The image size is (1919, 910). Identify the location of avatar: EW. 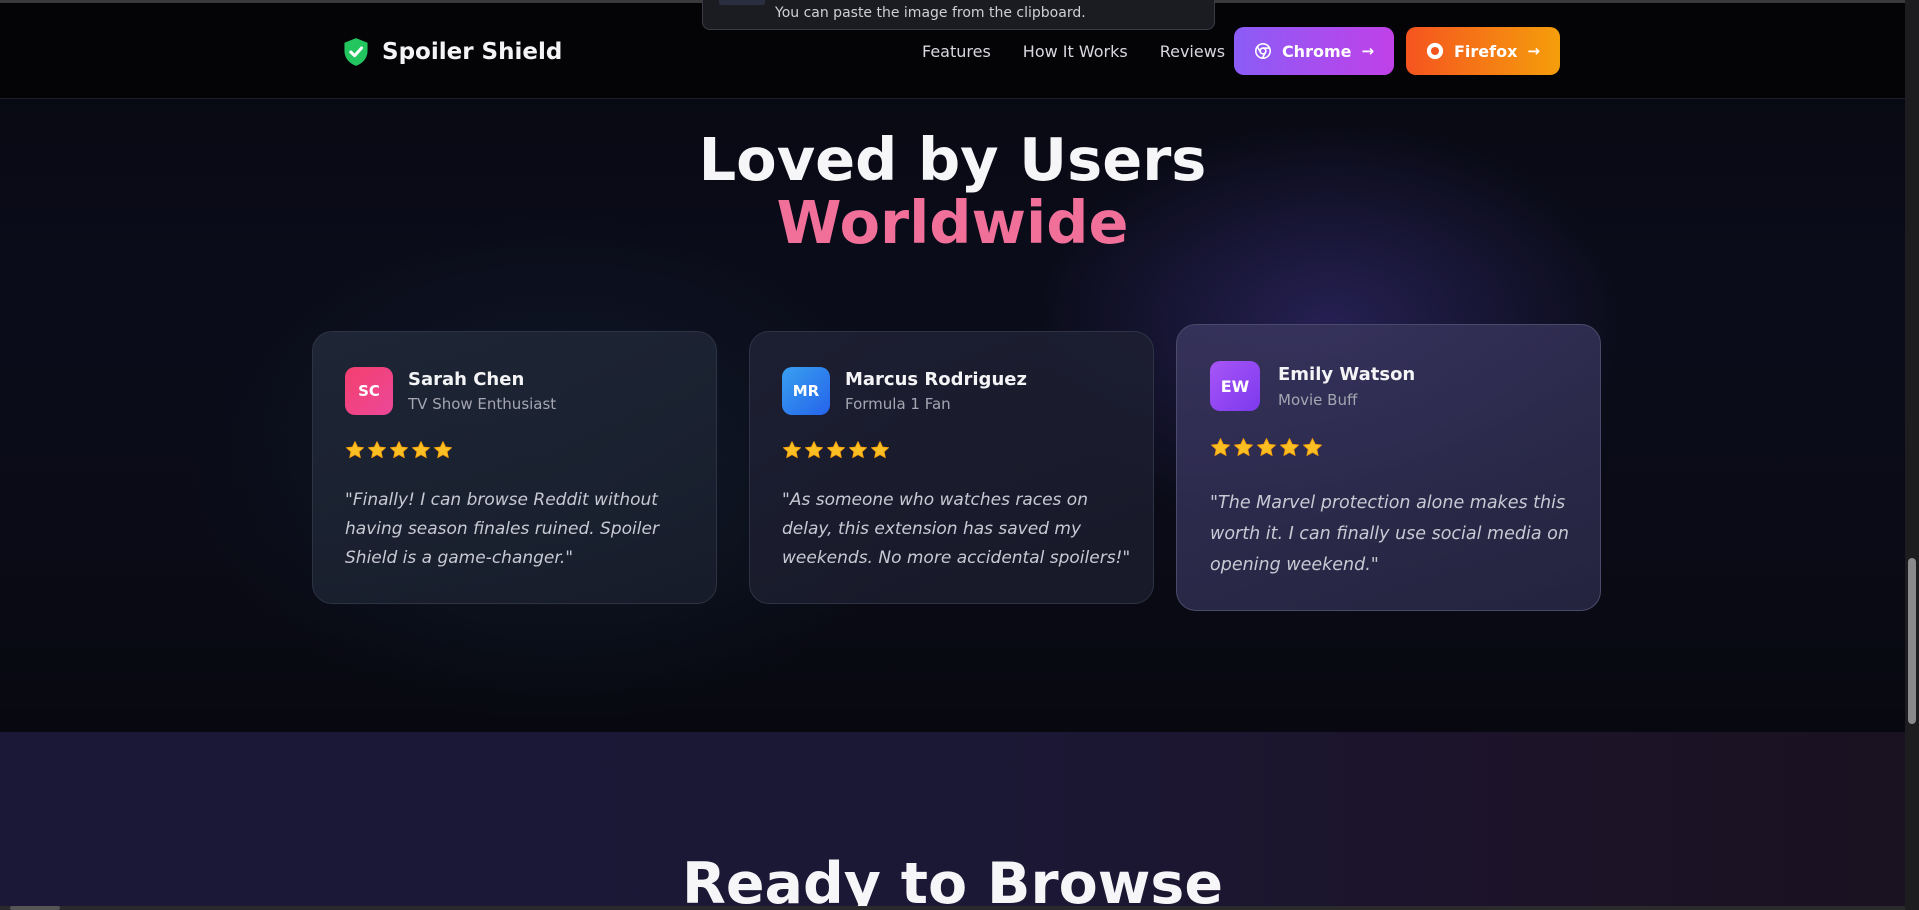
(1235, 386).